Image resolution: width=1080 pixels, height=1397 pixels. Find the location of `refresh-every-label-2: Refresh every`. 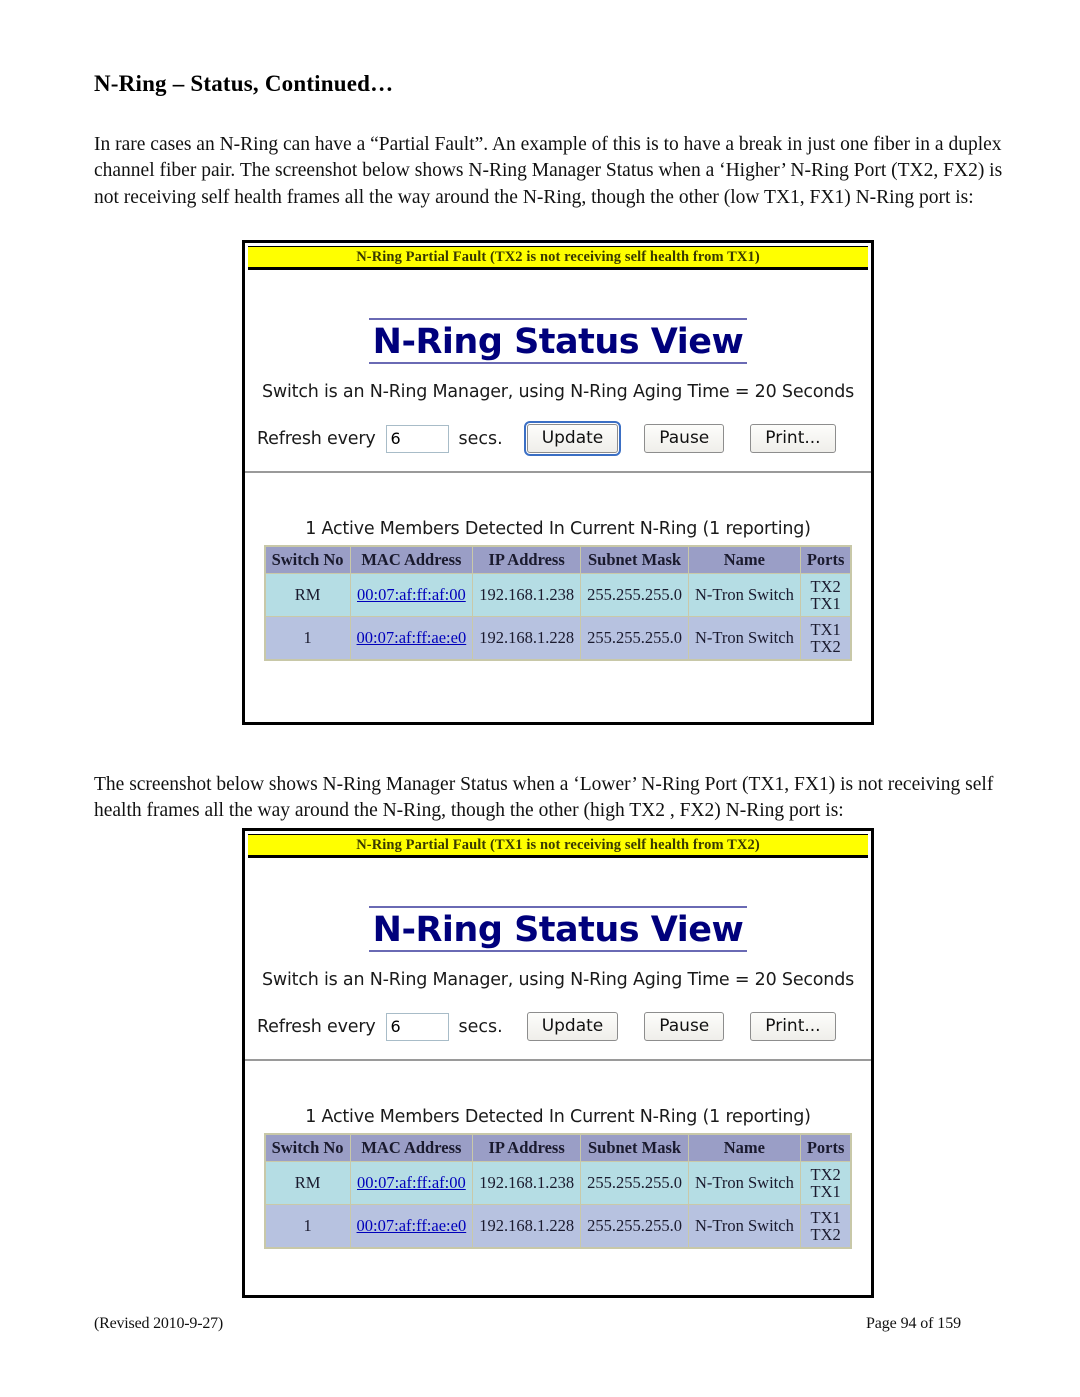

refresh-every-label-2: Refresh every is located at coordinates (316, 1026).